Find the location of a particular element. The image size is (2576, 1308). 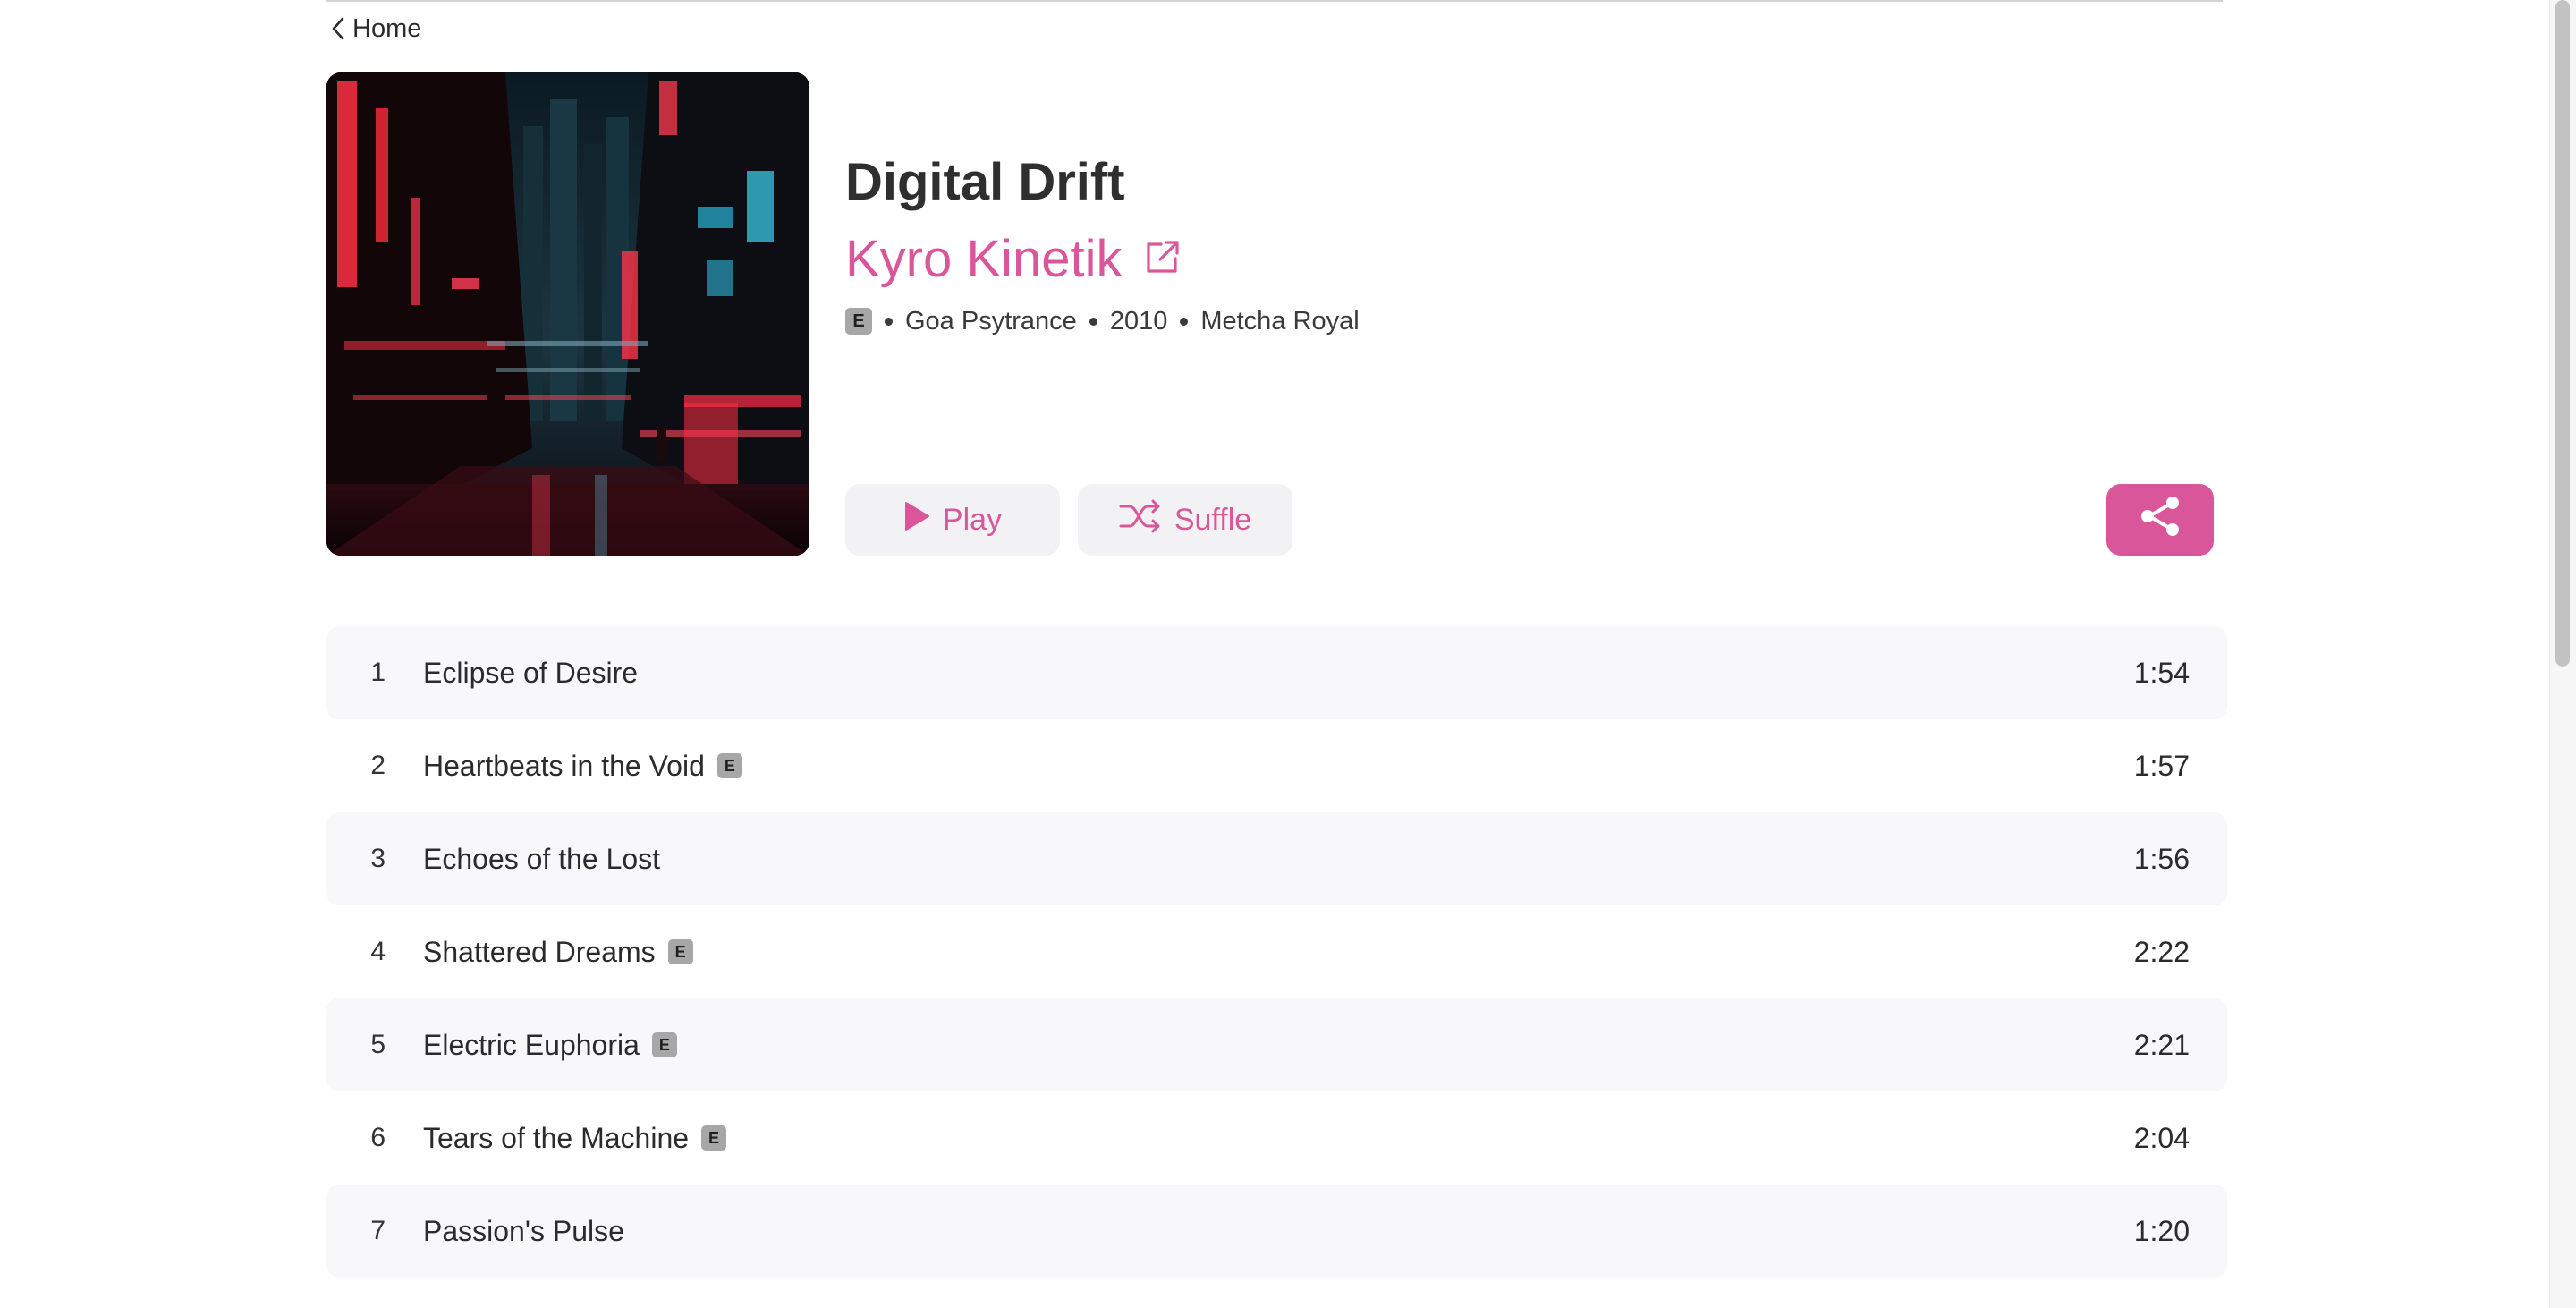

track-row: 4 Shattered Dreams E 2:22 is located at coordinates (1276, 952).